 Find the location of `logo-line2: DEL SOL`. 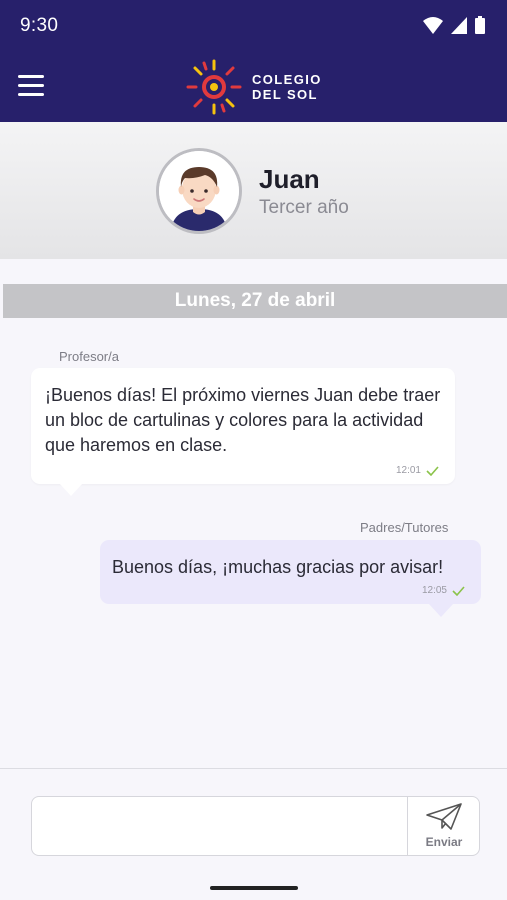

logo-line2: DEL SOL is located at coordinates (285, 94).